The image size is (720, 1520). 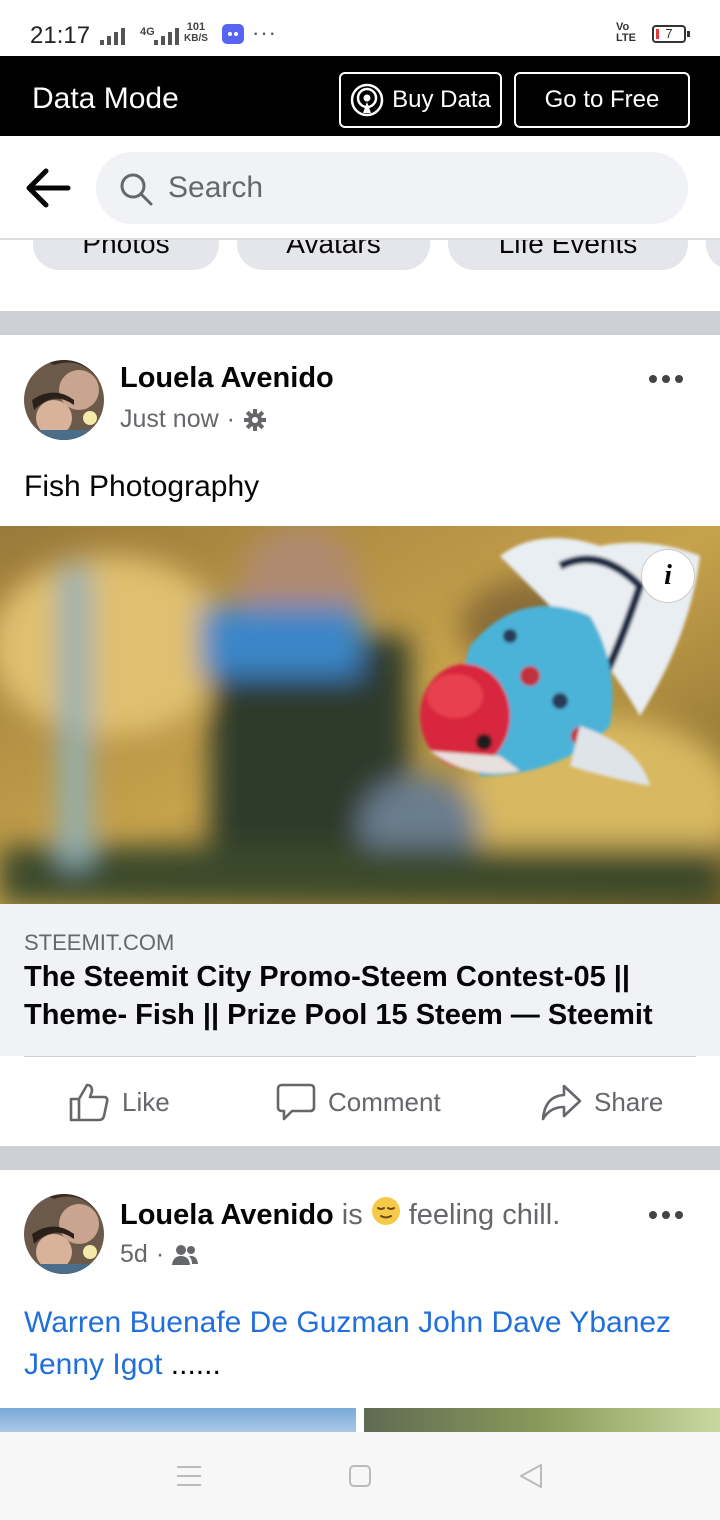 I want to click on mention-link: Jenny Igot, so click(x=93, y=1364).